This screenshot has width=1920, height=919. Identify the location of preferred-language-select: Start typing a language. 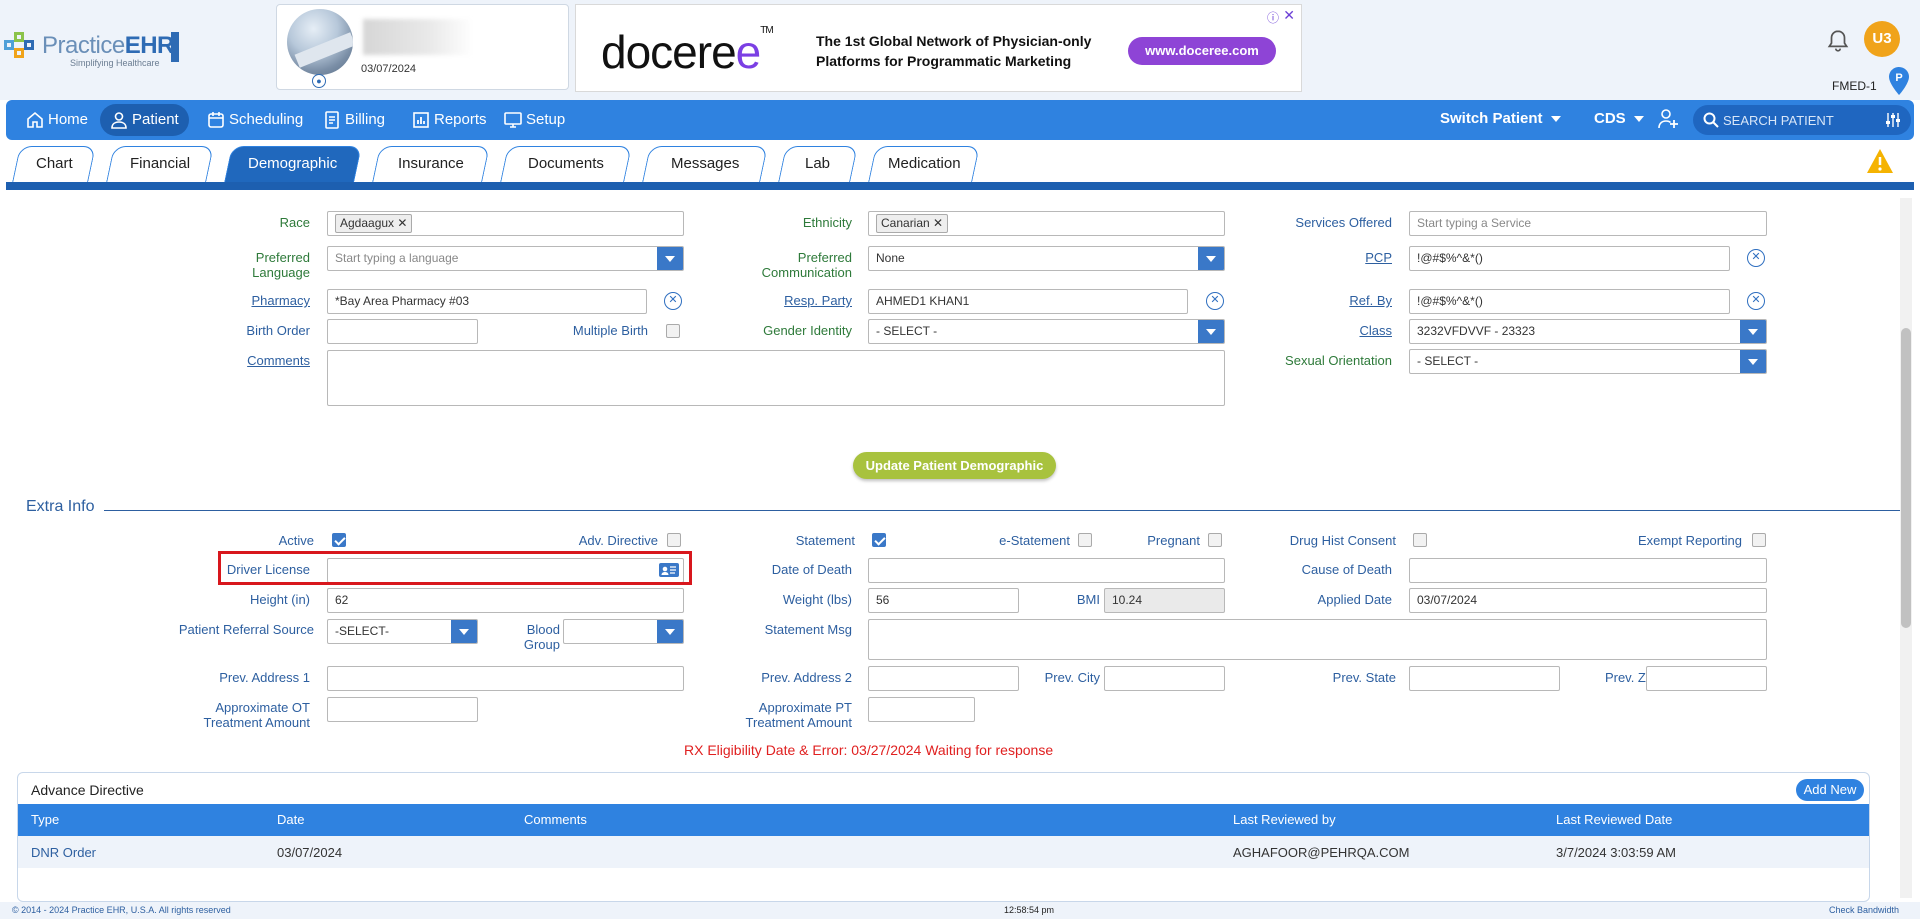
(505, 258).